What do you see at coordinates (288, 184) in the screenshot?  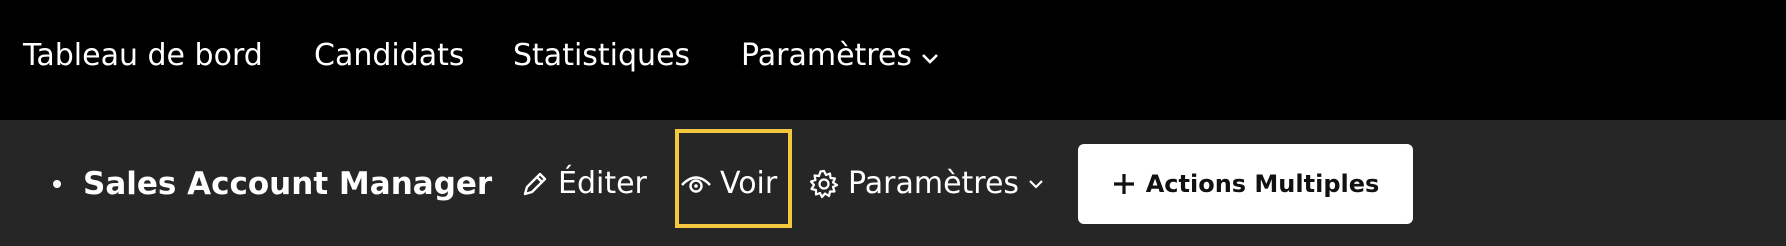 I see `job-title: Sales Account Manager` at bounding box center [288, 184].